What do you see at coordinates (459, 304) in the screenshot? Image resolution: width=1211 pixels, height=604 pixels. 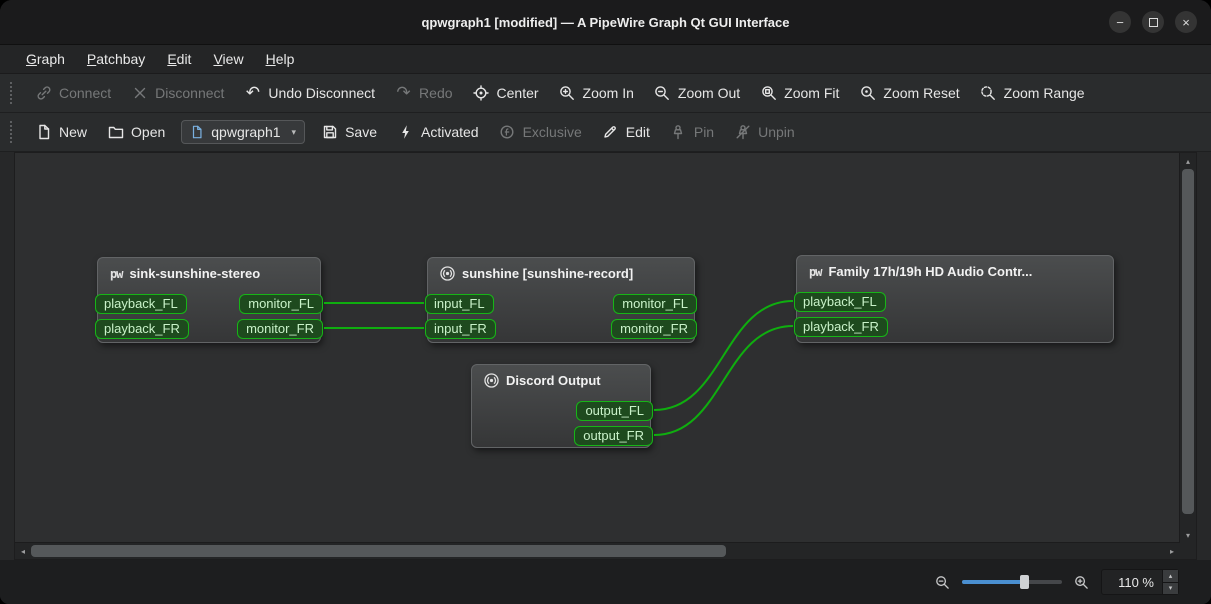 I see `input-port: input_FL` at bounding box center [459, 304].